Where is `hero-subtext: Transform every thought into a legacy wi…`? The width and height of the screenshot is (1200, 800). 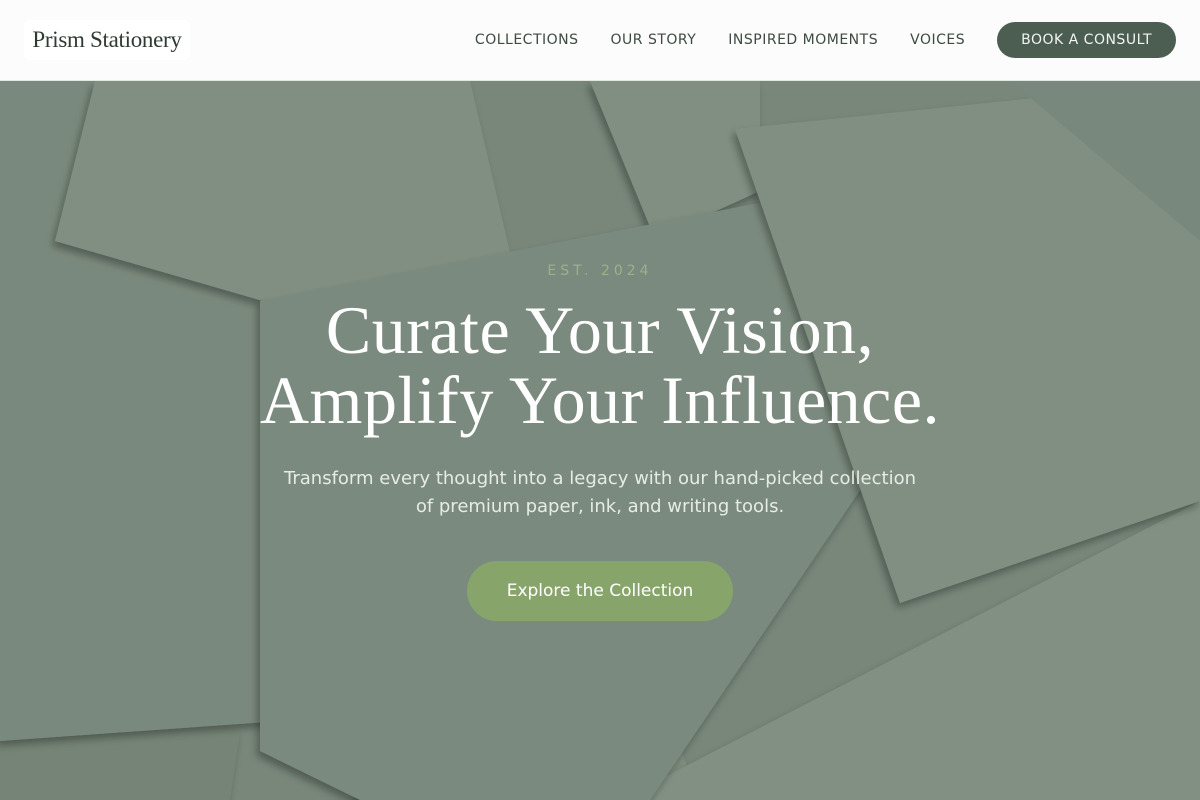
hero-subtext: Transform every thought into a legacy wi… is located at coordinates (600, 493).